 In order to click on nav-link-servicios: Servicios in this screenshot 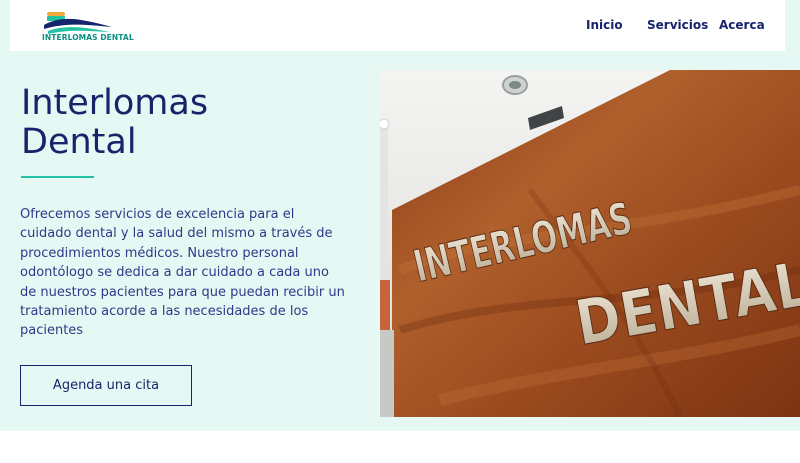, I will do `click(677, 25)`.